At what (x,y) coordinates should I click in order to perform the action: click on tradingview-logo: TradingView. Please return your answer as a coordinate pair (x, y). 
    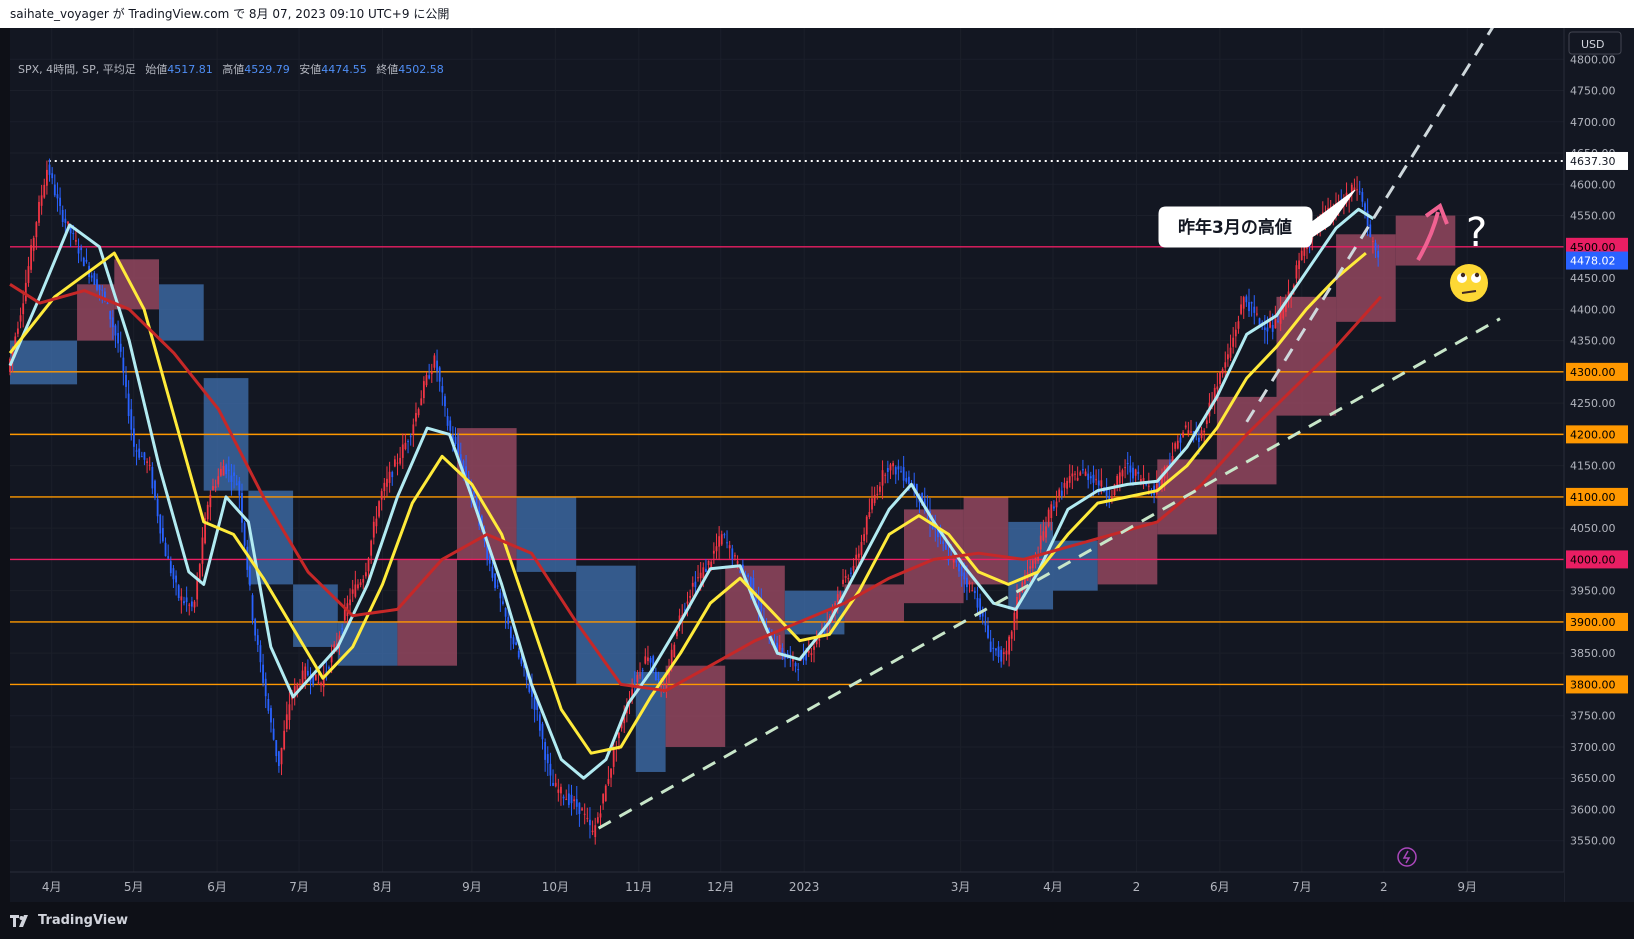
    Looking at the image, I should click on (69, 920).